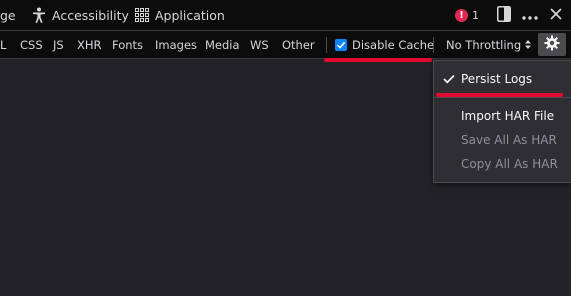 This screenshot has width=571, height=296. I want to click on filter-images: Images, so click(176, 44).